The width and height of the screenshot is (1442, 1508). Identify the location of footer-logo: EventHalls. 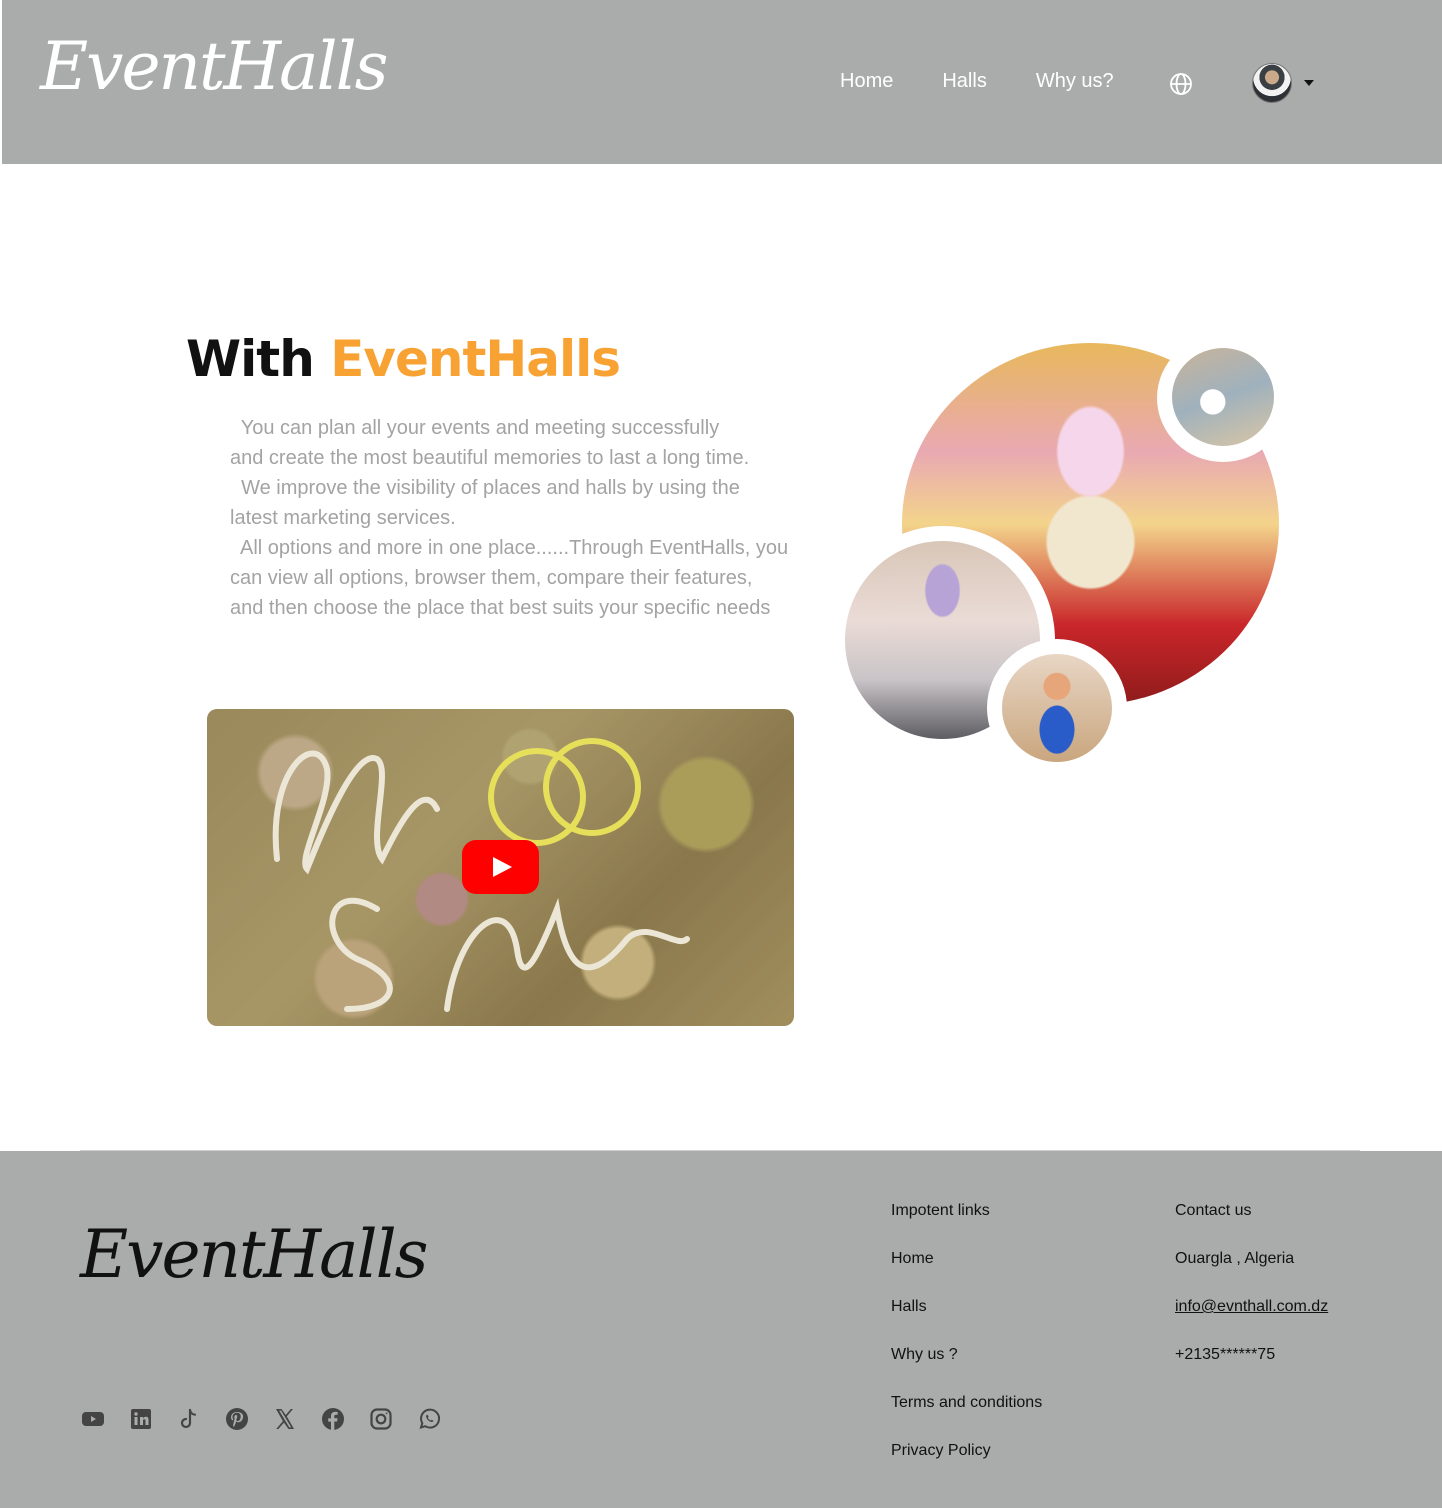
(254, 1254).